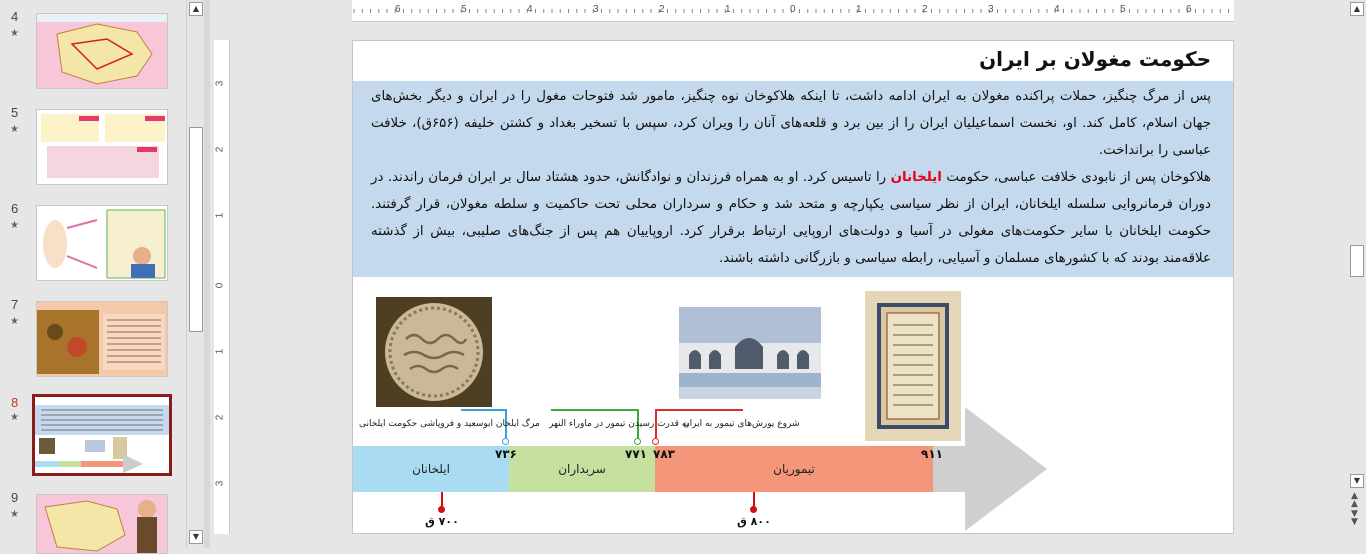 The width and height of the screenshot is (1366, 554). Describe the element at coordinates (664, 454) in the screenshot. I see `year-label: ۷۸۳` at that location.